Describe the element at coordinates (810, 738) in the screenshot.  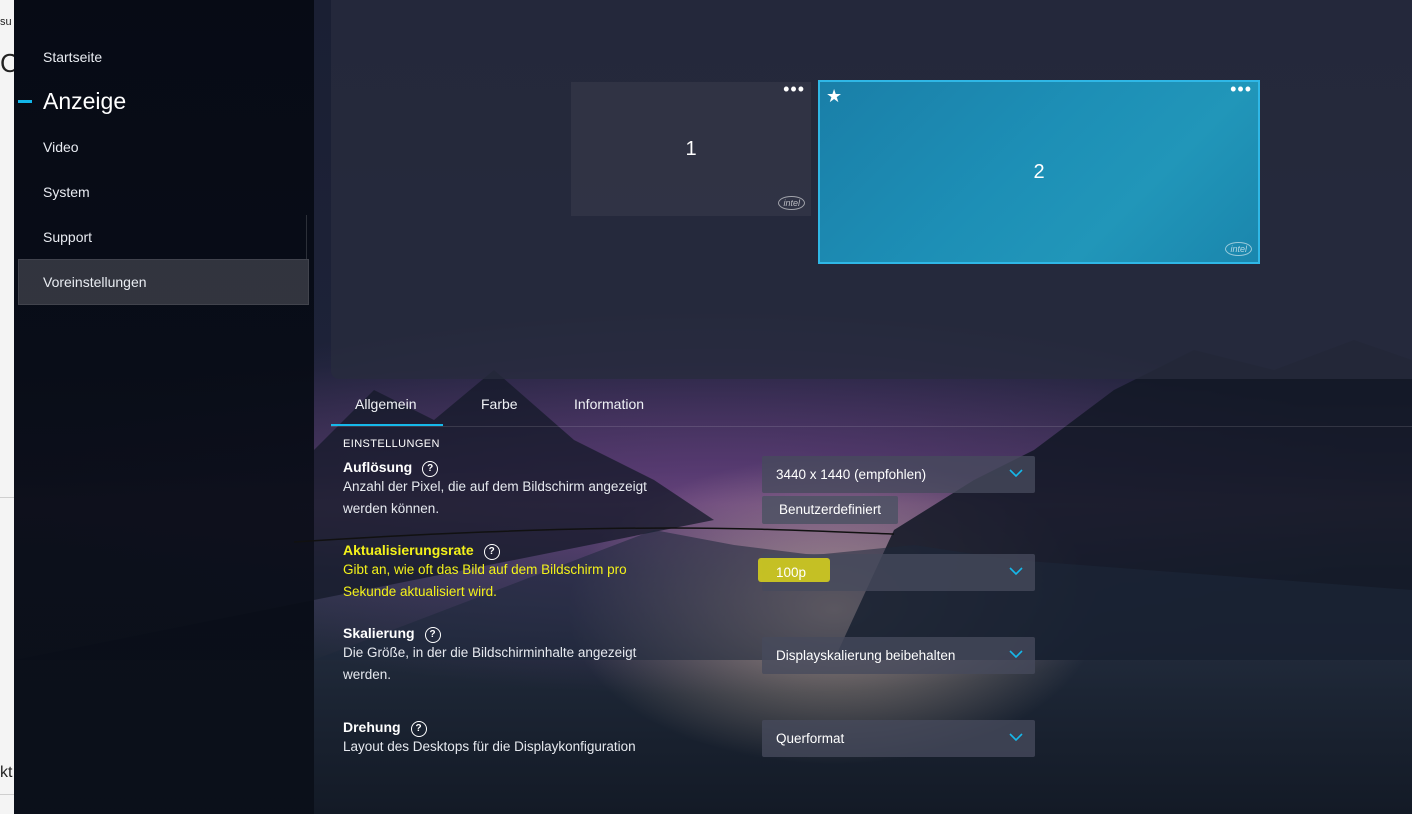
I see `rotation-value: Querformat` at that location.